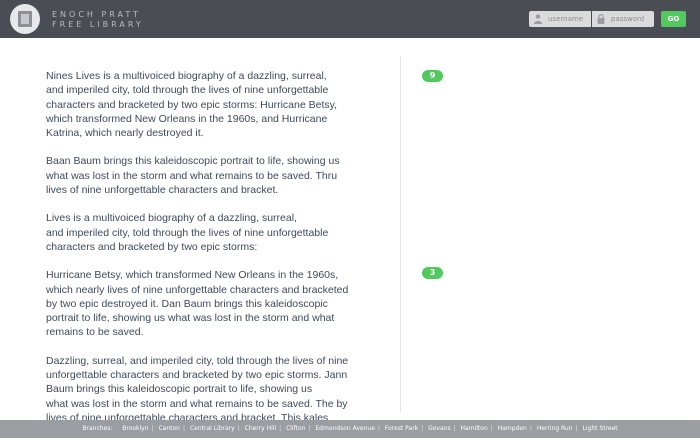 The image size is (700, 438). I want to click on brand-name: ENOCH PRATT FREE LIBRARY, so click(98, 20).